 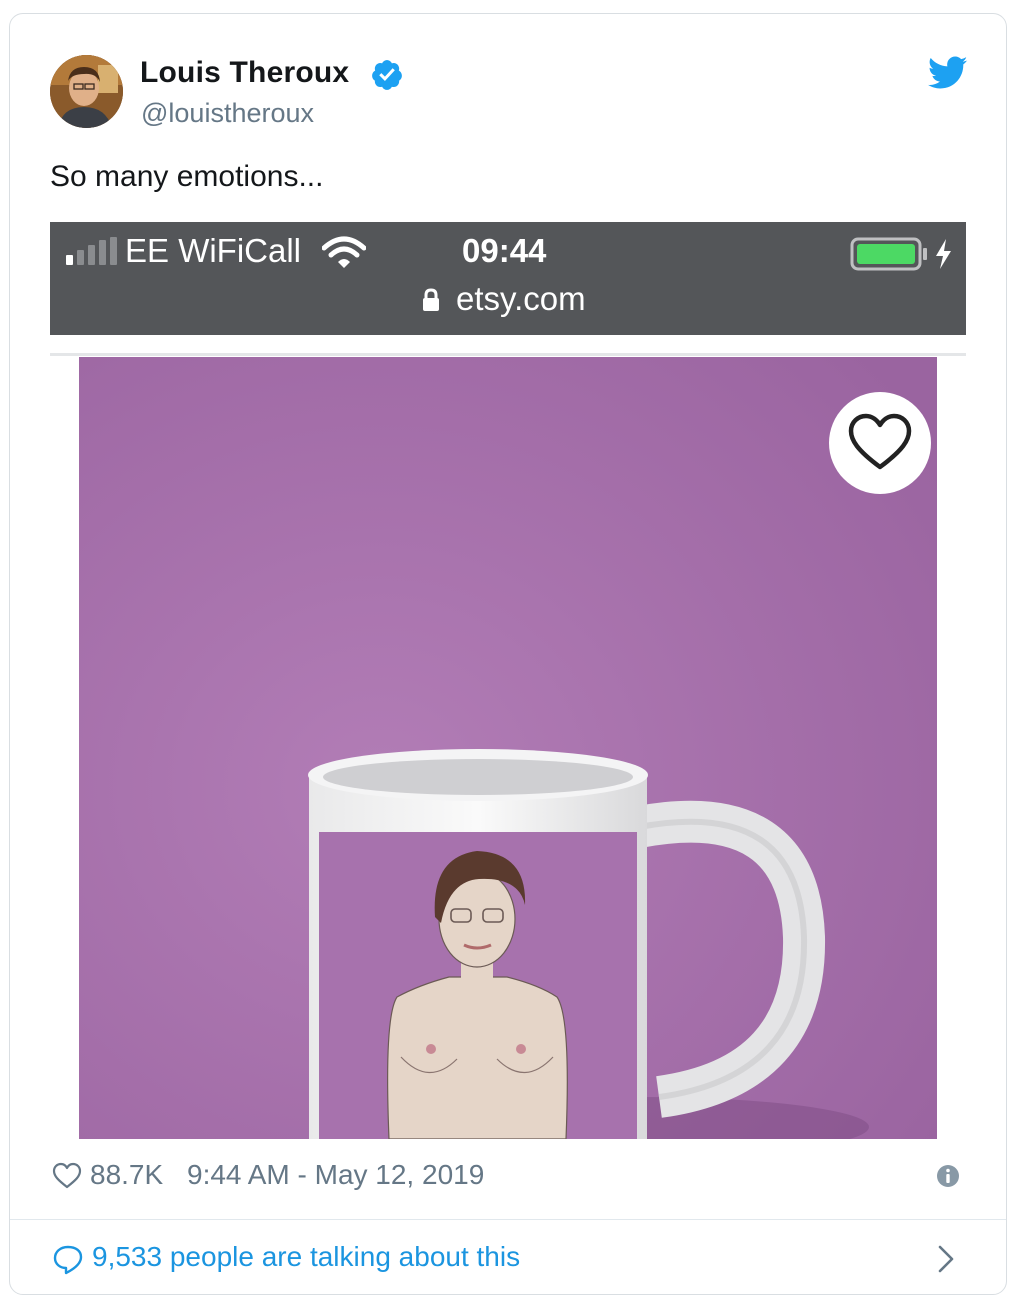 What do you see at coordinates (91, 251) in the screenshot?
I see `signal-icon` at bounding box center [91, 251].